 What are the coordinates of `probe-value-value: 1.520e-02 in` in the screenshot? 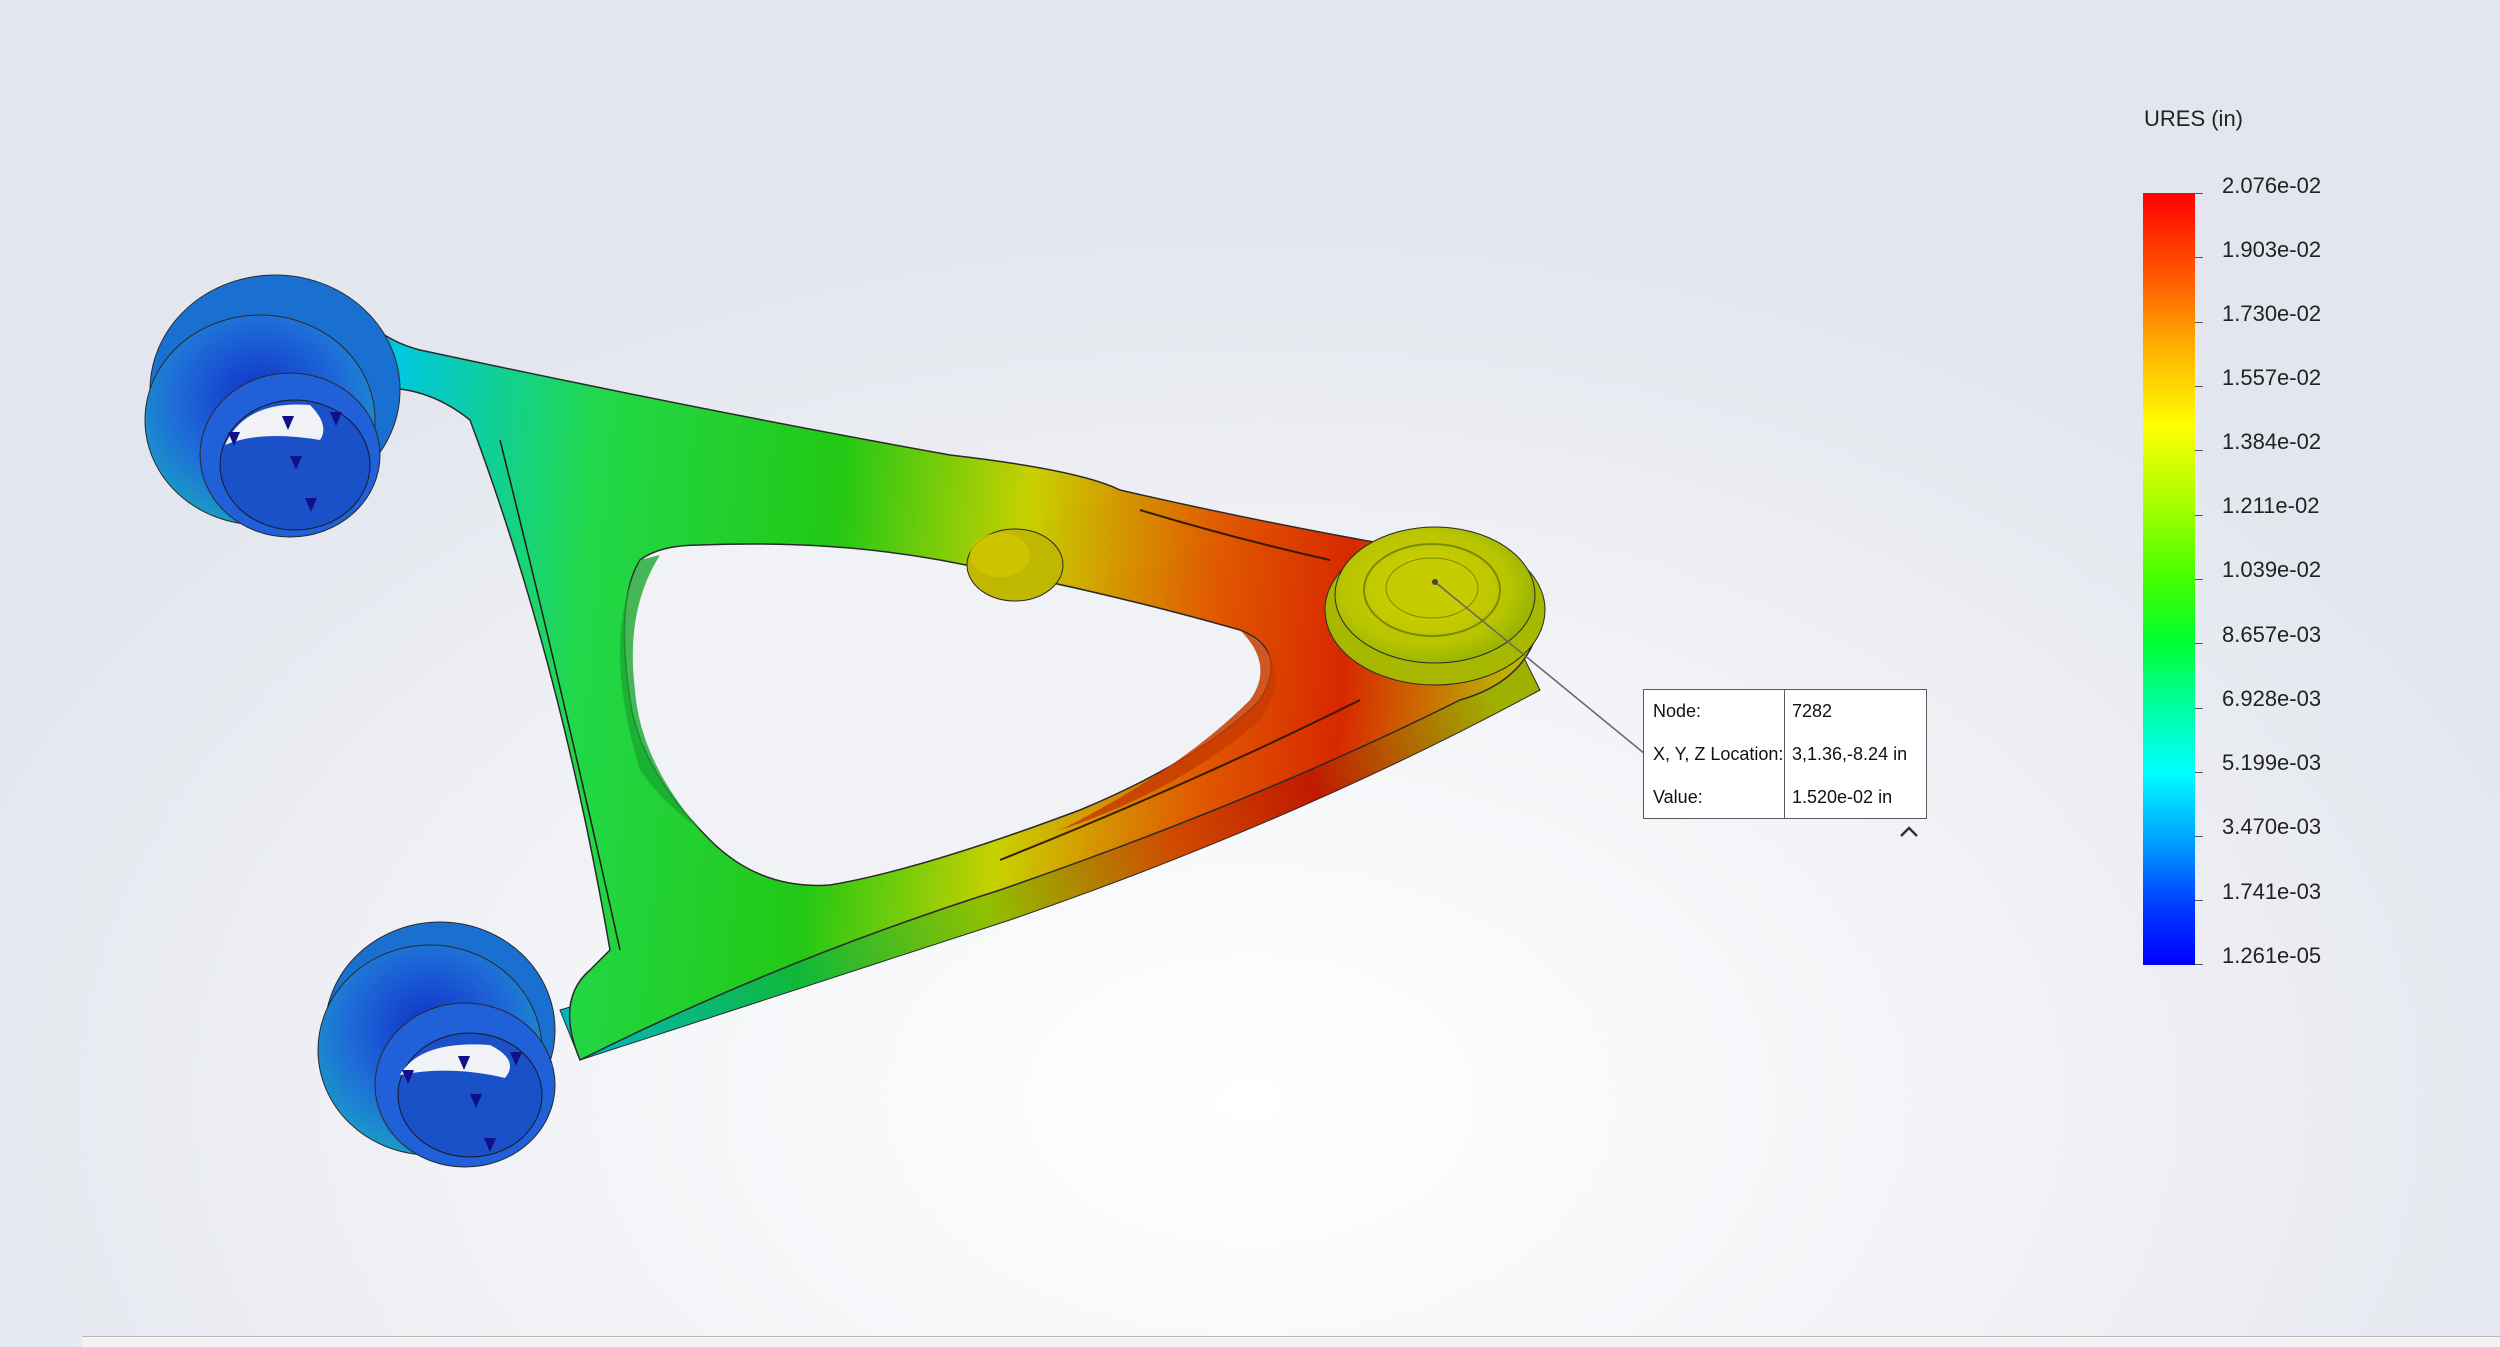 It's located at (1842, 797).